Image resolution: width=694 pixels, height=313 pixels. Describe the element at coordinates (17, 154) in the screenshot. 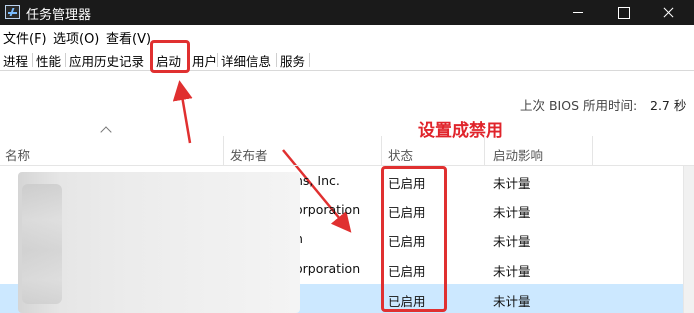

I see `column-header-name: 名称` at that location.